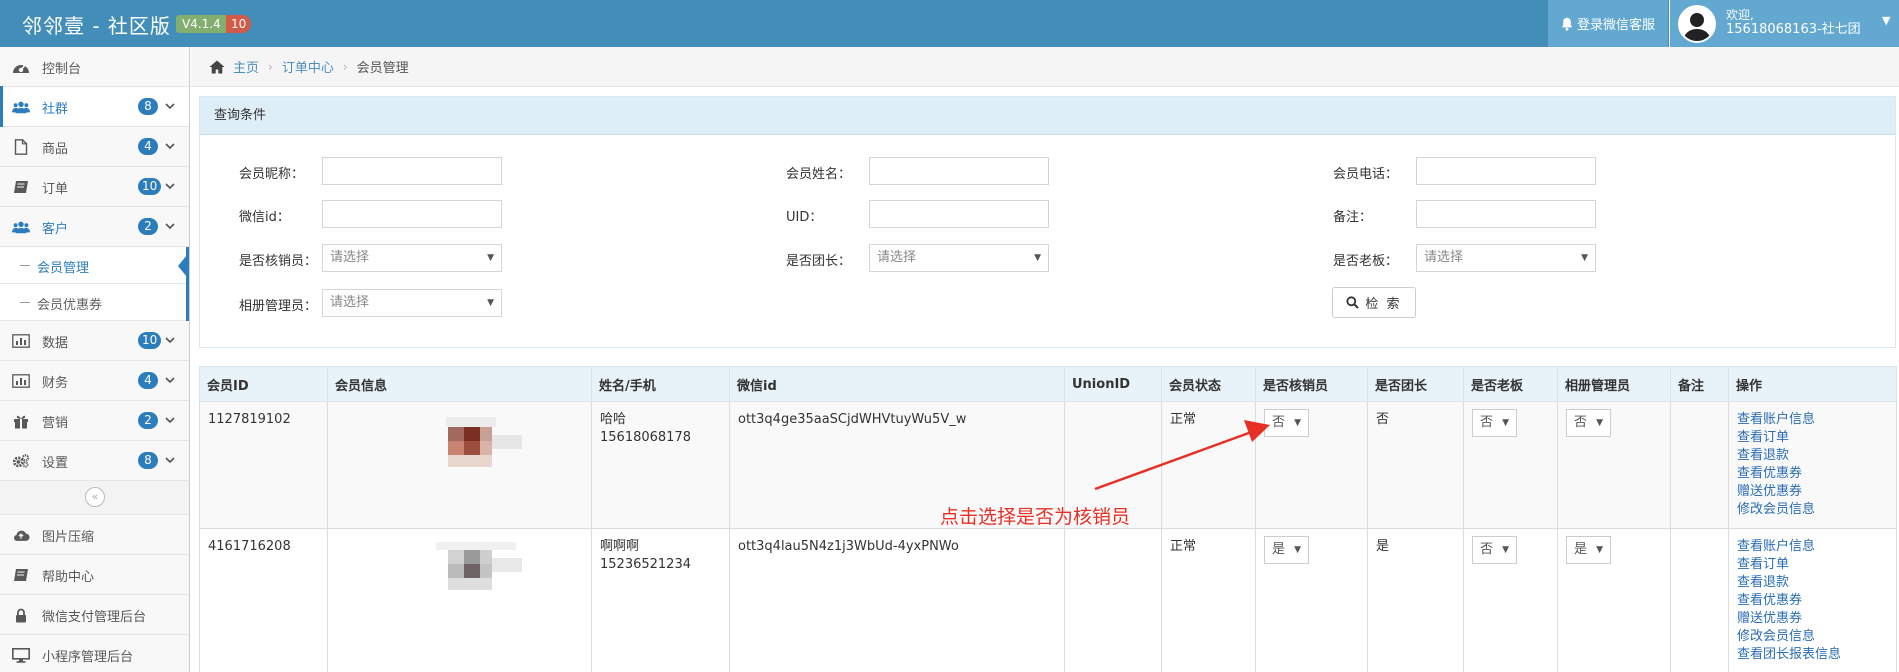 The image size is (1899, 672). Describe the element at coordinates (21, 615) in the screenshot. I see `lock-icon` at that location.